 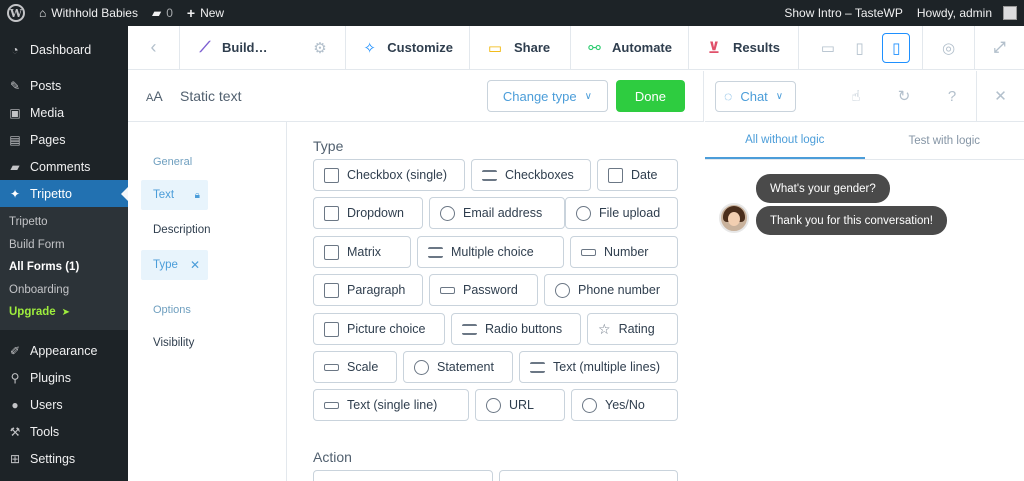 I want to click on menu-appearance: ✐ Appearance, so click(x=64, y=351).